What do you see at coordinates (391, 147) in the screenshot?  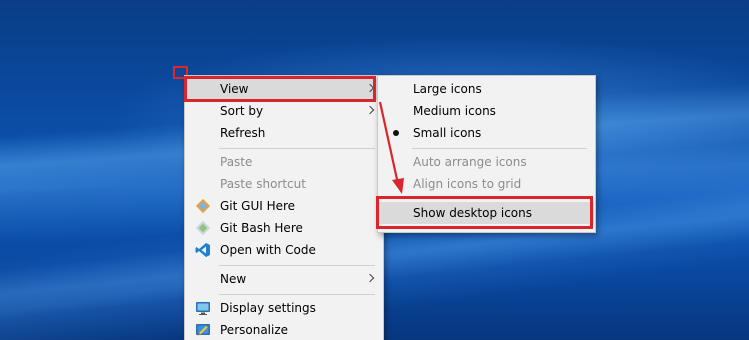 I see `annotation-arrow` at bounding box center [391, 147].